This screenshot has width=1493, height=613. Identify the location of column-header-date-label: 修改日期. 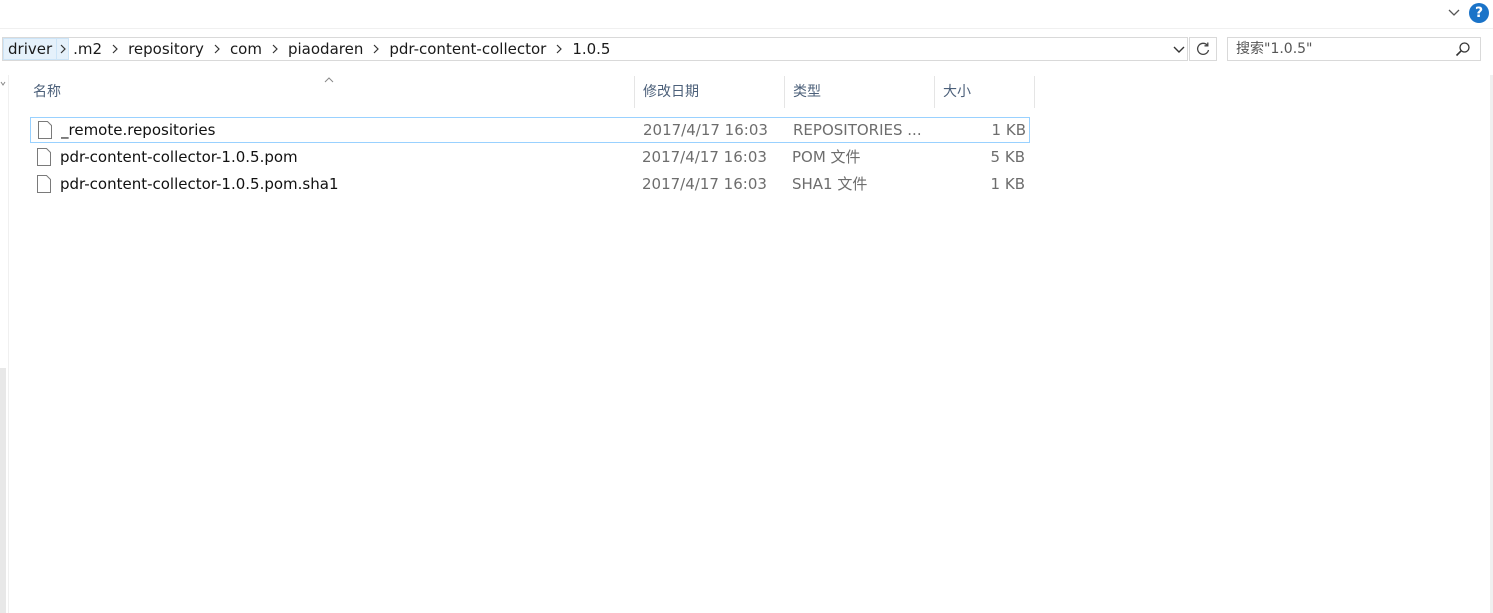
(671, 92).